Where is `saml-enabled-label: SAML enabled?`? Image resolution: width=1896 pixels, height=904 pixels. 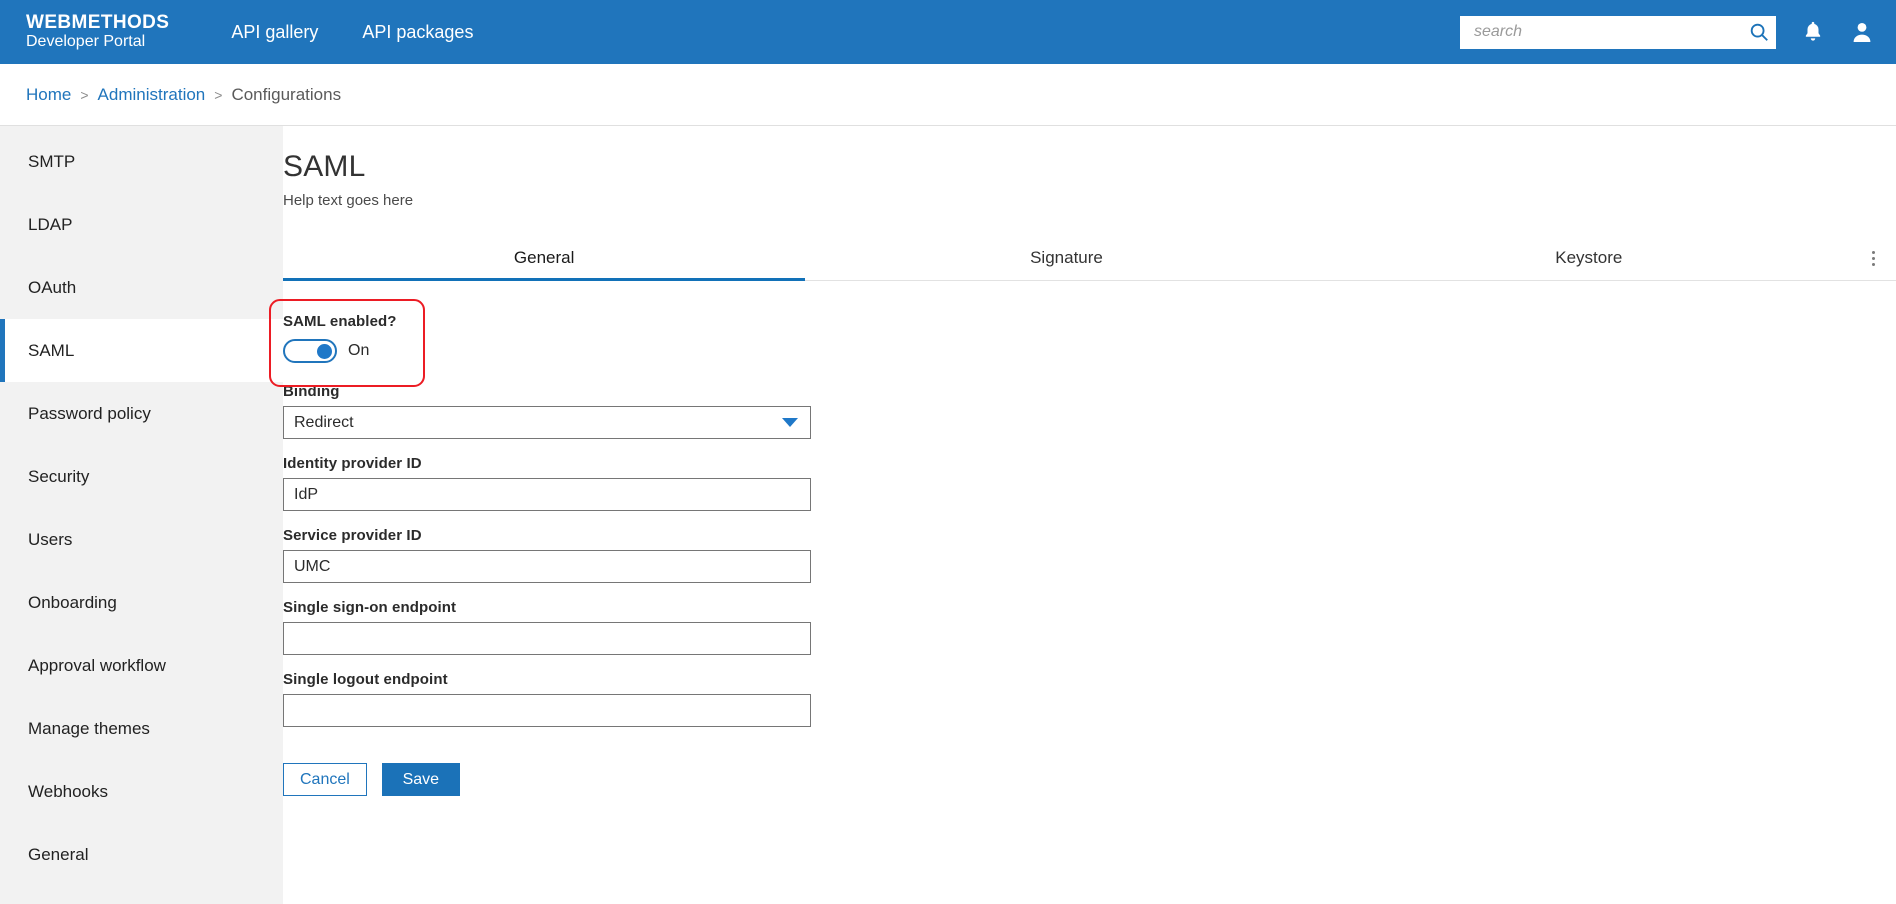 saml-enabled-label: SAML enabled? is located at coordinates (340, 321).